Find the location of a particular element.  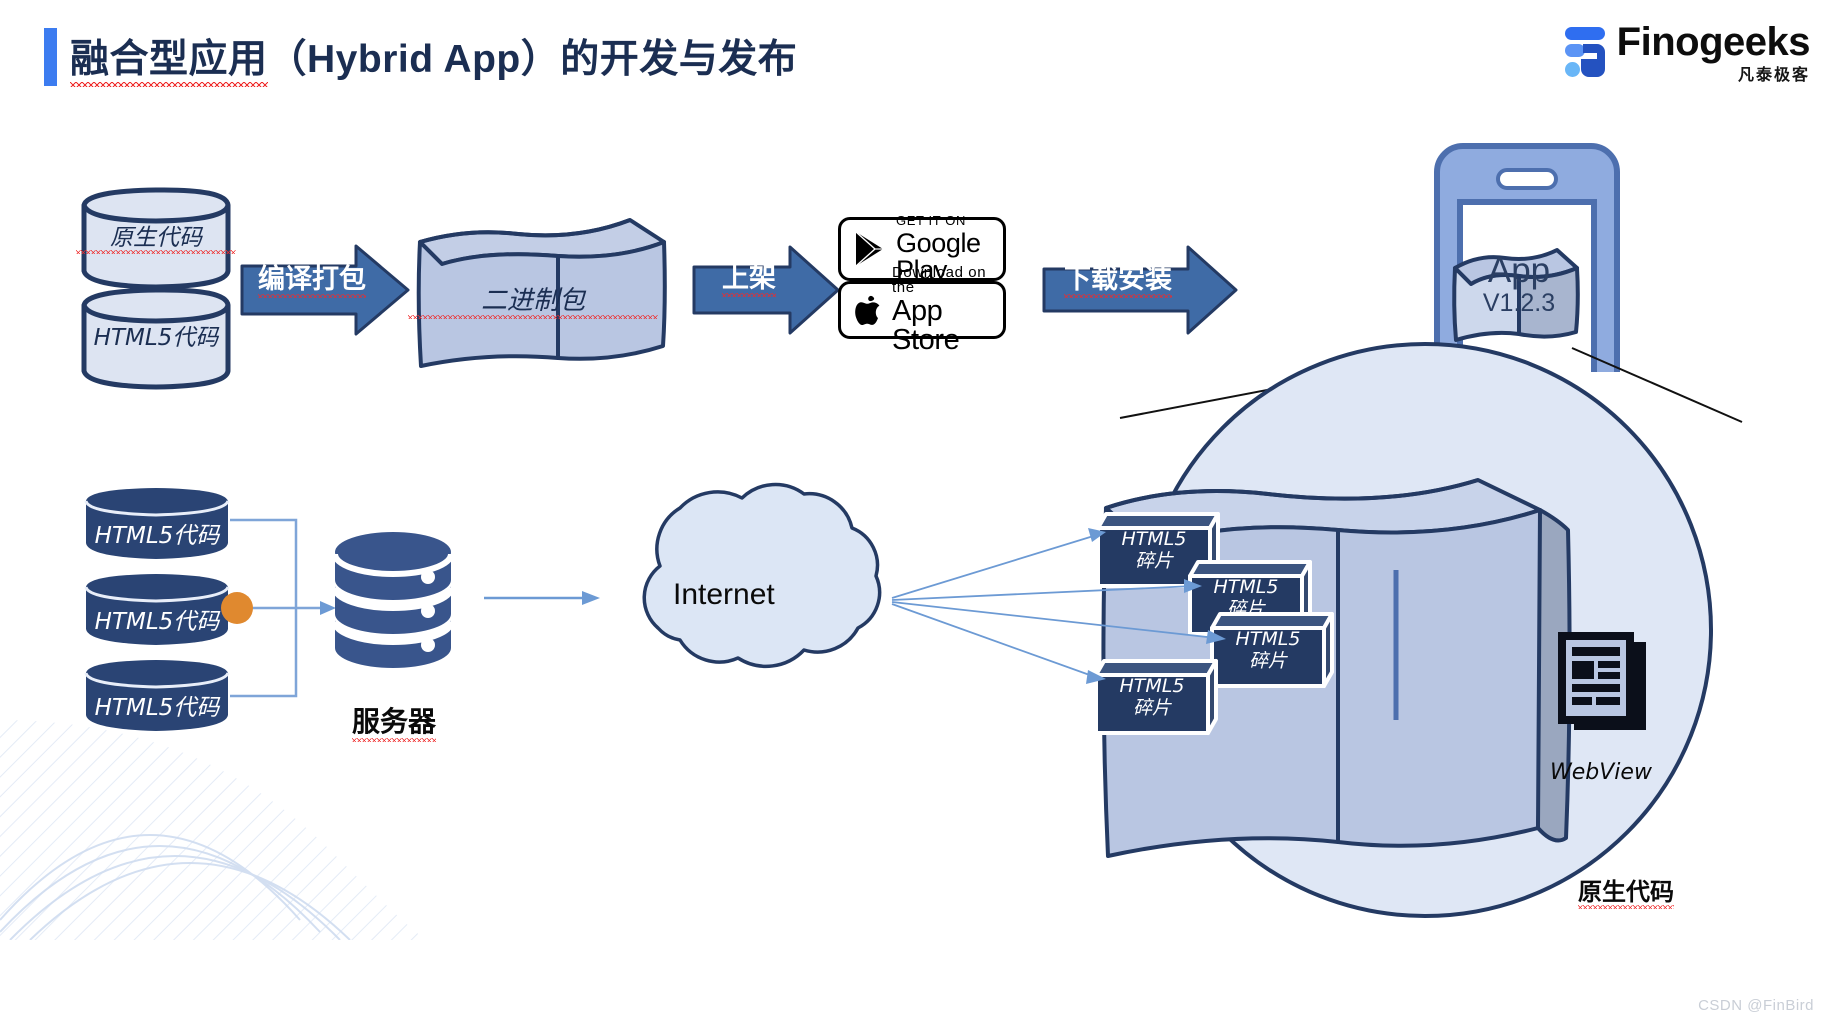

brand-logo: Finogeeks 凡泰极客 is located at coordinates (1682, 52).